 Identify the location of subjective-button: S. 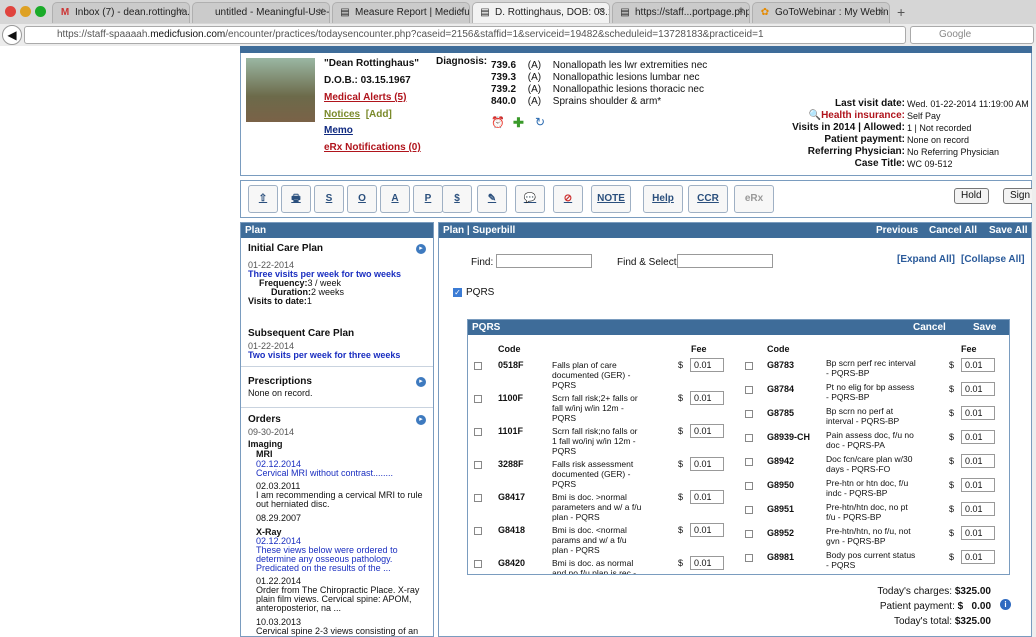
(329, 199).